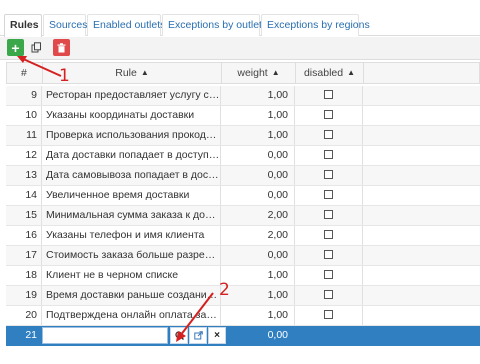 This screenshot has width=480, height=364. I want to click on rule-name-cell: Указаны телефон и имя клиента, so click(131, 235).